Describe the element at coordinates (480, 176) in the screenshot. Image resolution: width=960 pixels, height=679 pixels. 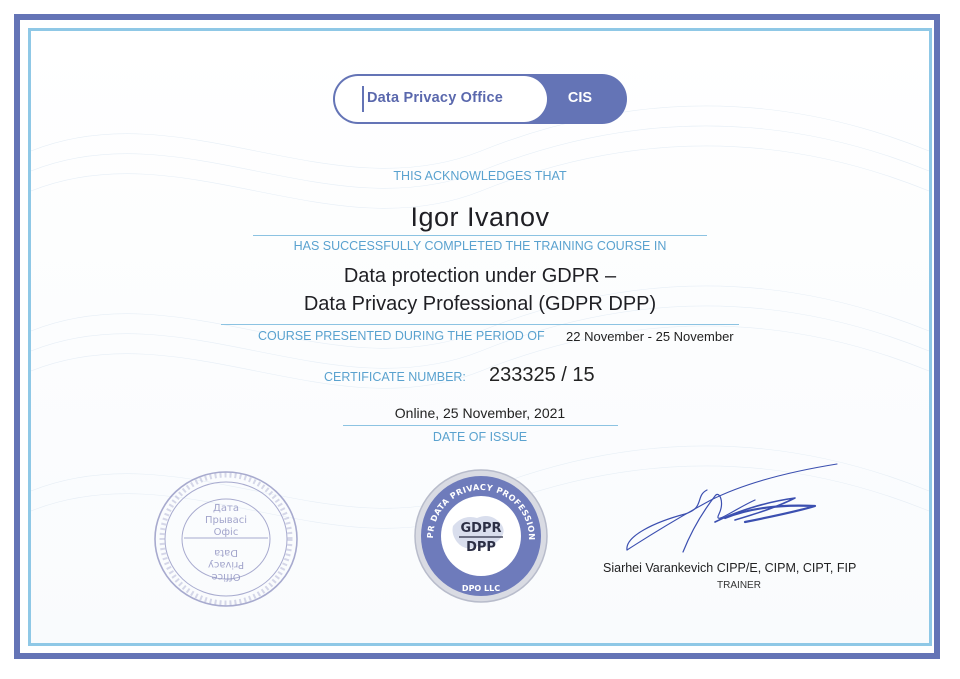
I see `acknowledges-label: THIS ACKNOWLEDGES THAT` at that location.